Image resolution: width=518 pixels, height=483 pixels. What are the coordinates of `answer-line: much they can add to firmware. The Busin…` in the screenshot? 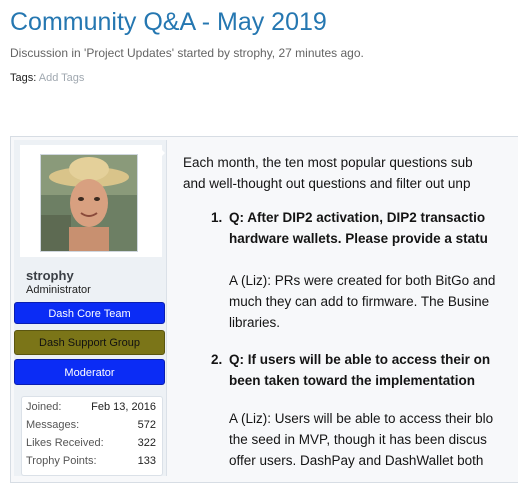 It's located at (359, 301).